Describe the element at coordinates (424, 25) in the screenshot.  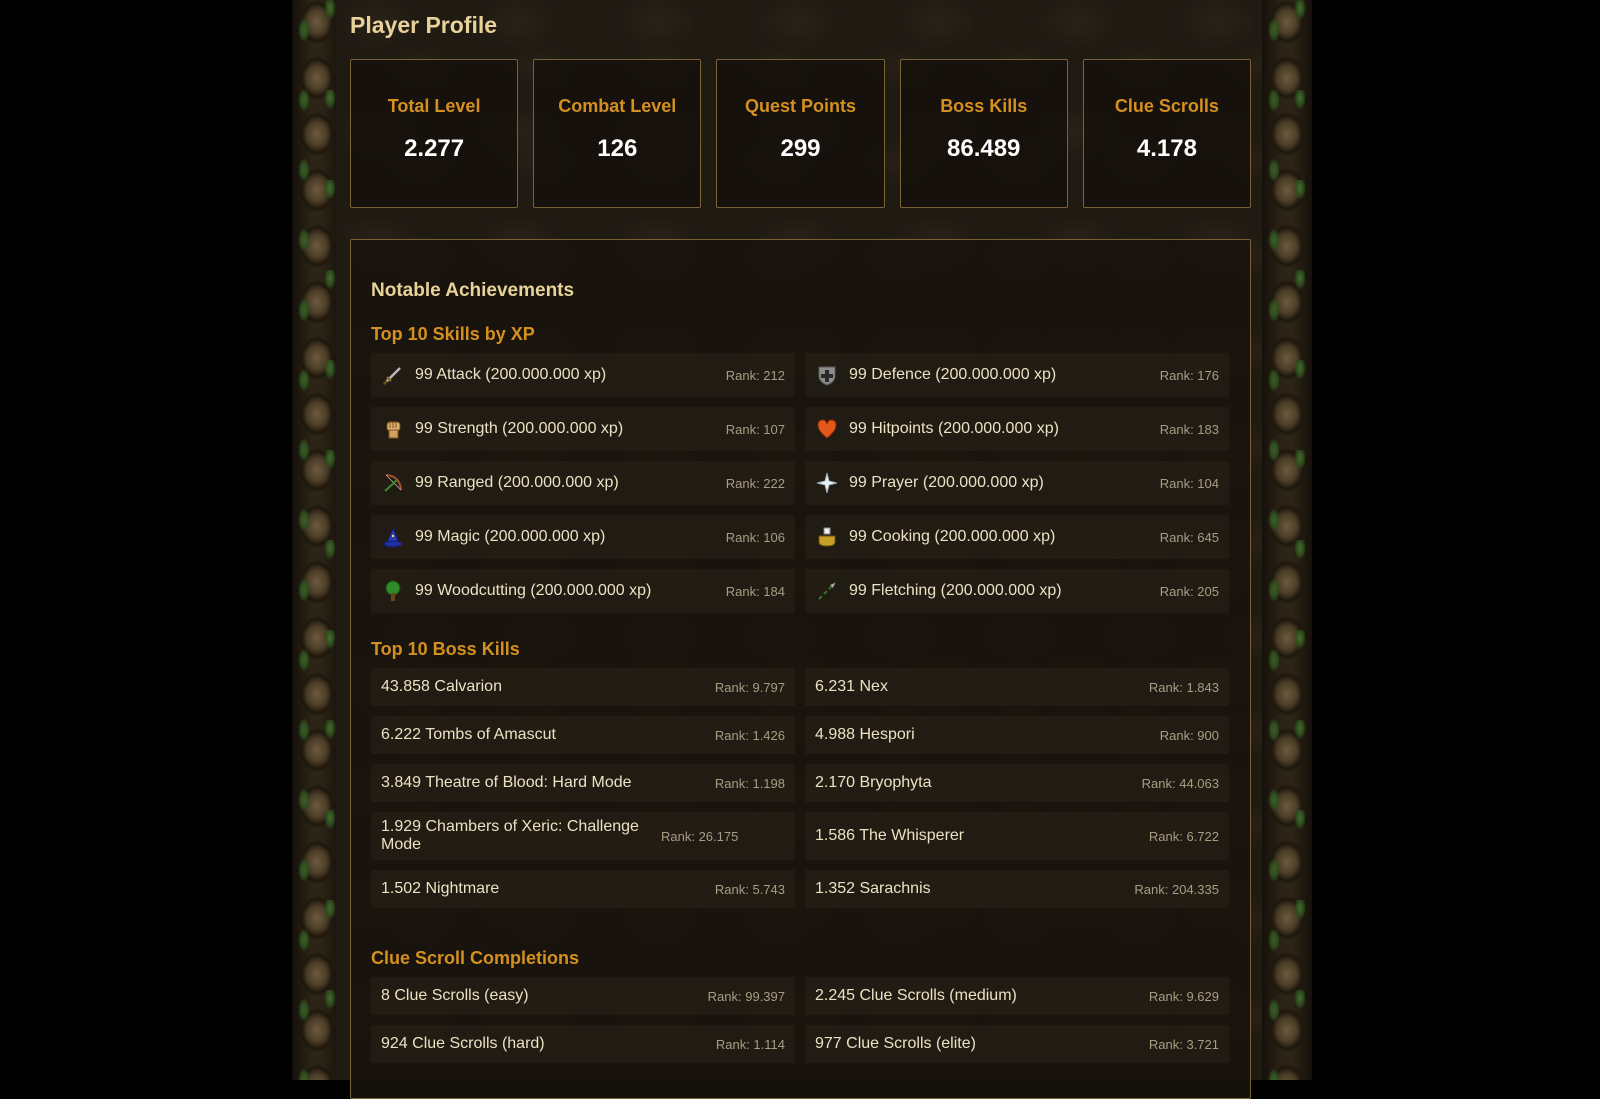
I see `page-title: Player Profile` at that location.